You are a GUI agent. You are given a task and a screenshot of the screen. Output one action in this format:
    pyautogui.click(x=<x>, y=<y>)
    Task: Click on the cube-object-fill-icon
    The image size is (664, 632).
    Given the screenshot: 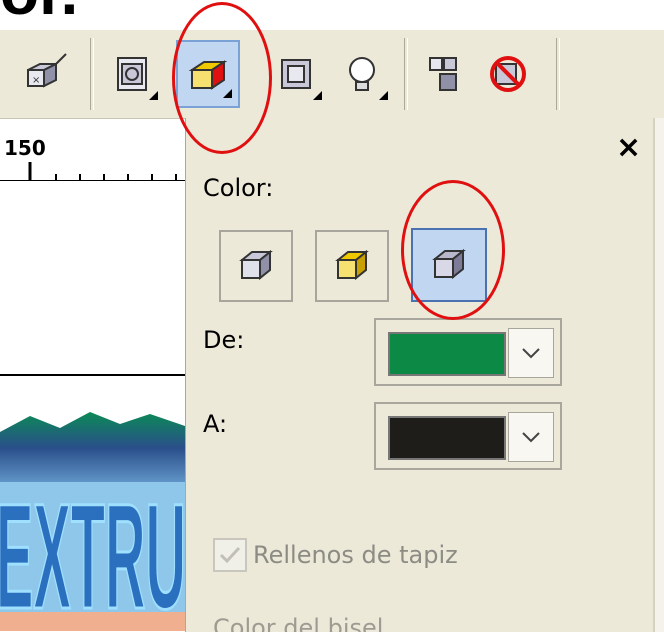 What is the action you would take?
    pyautogui.click(x=256, y=265)
    